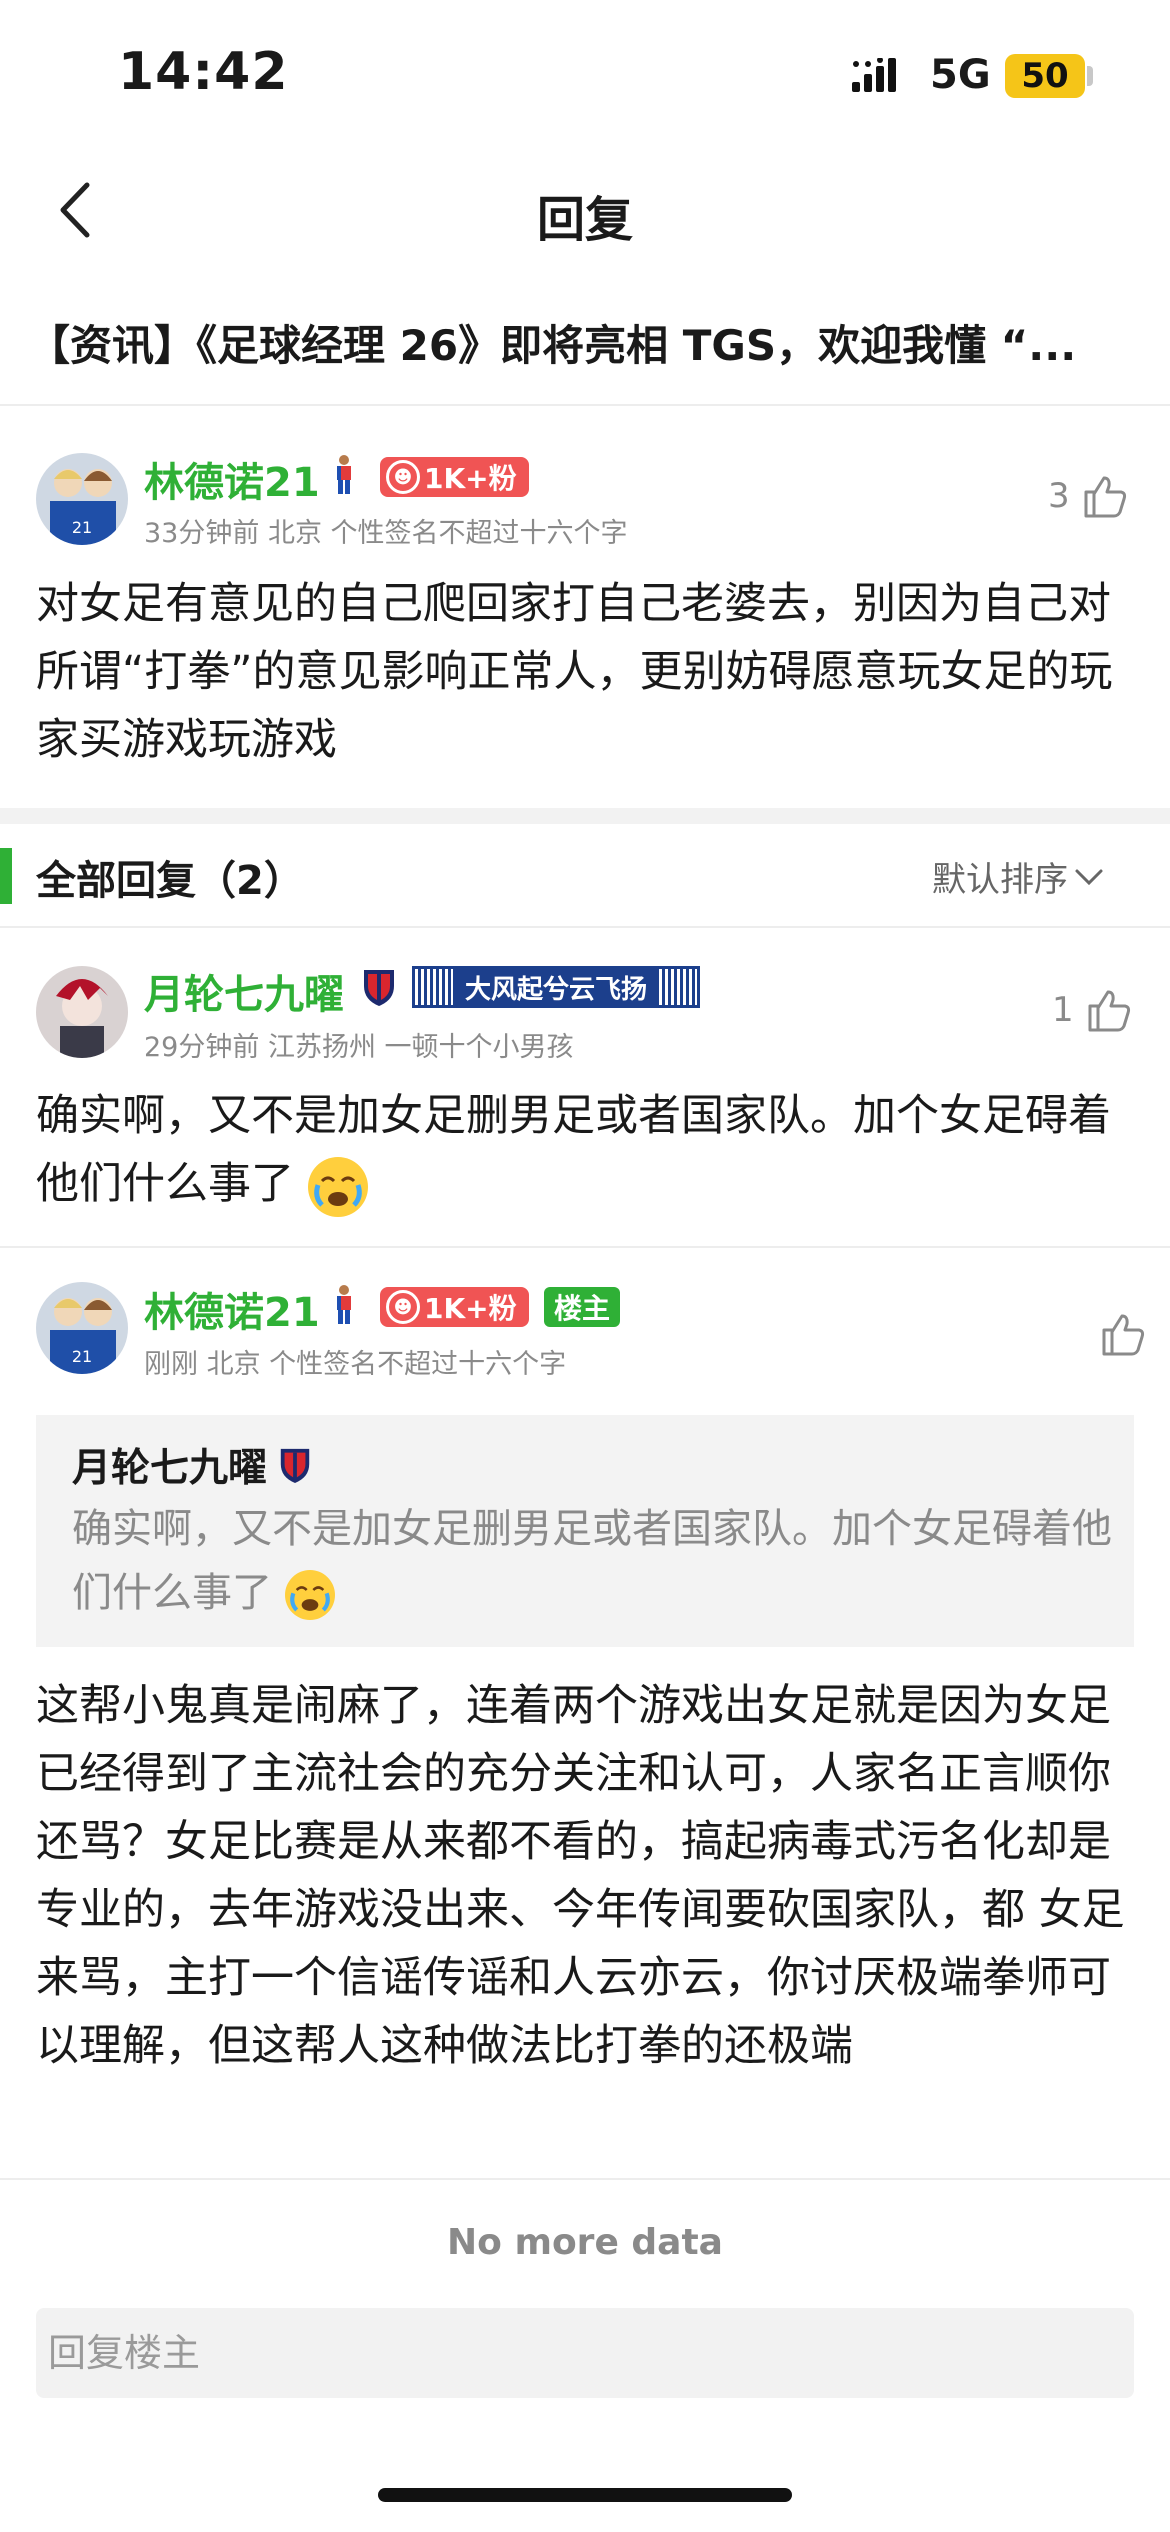 Image resolution: width=1170 pixels, height=2532 pixels. I want to click on quoted-reply: 月轮七九曜 确实啊，又不是加女足删男足或者国家队。加个女足碍着他们什么事了, so click(585, 1531).